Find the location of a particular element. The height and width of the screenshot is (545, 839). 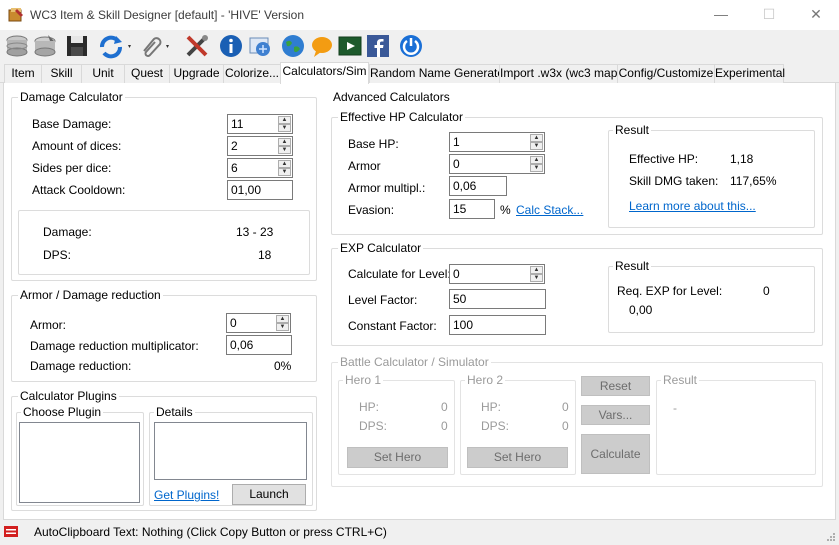

damage-result-box: Damage: 13 - 23 DPS: 18 is located at coordinates (164, 242).